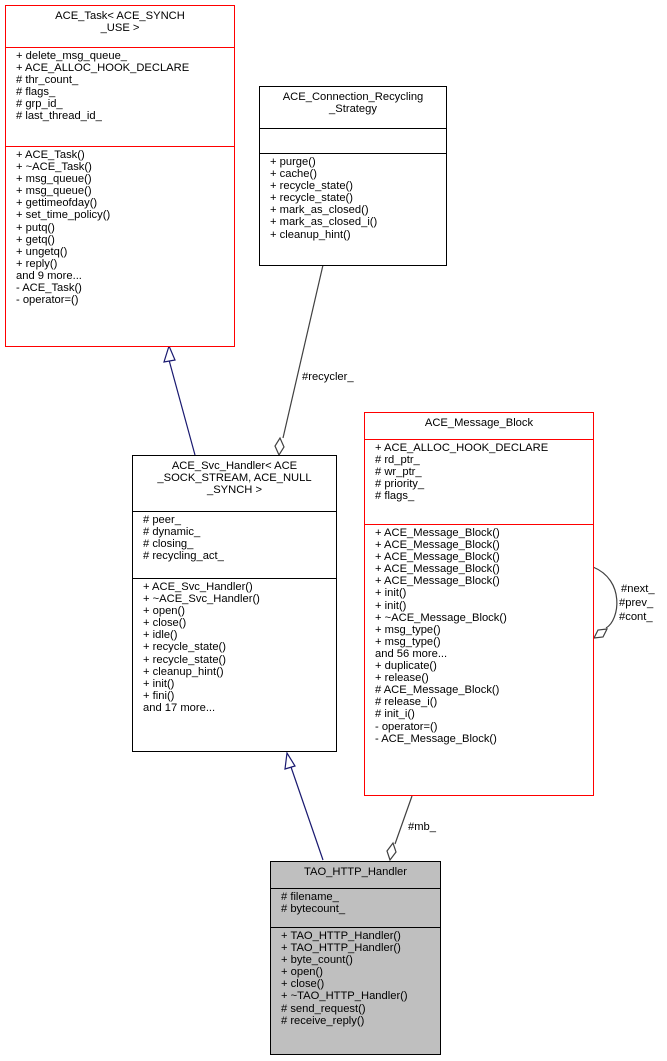 The image size is (667, 1061). I want to click on edge-label-next: #next_, so click(638, 589).